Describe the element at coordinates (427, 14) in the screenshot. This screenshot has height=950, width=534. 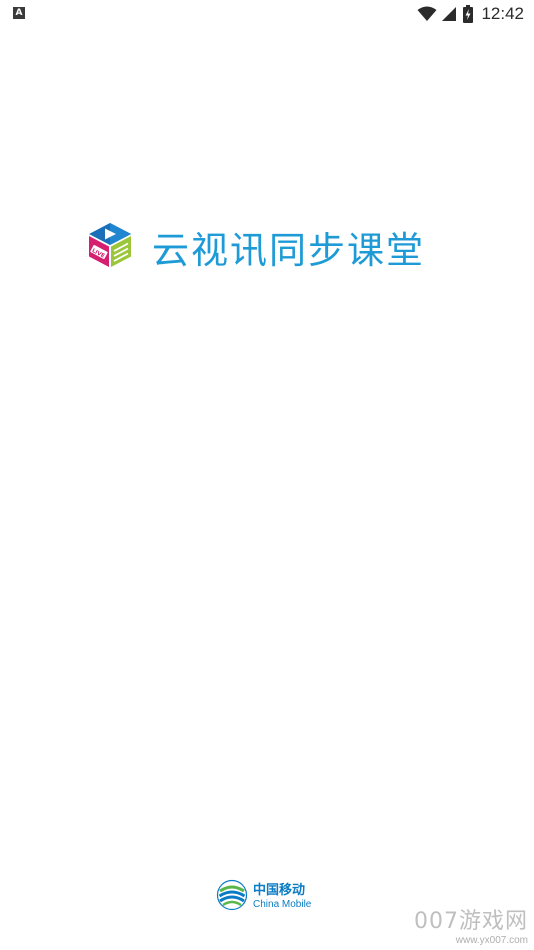
I see `wifi-icon` at that location.